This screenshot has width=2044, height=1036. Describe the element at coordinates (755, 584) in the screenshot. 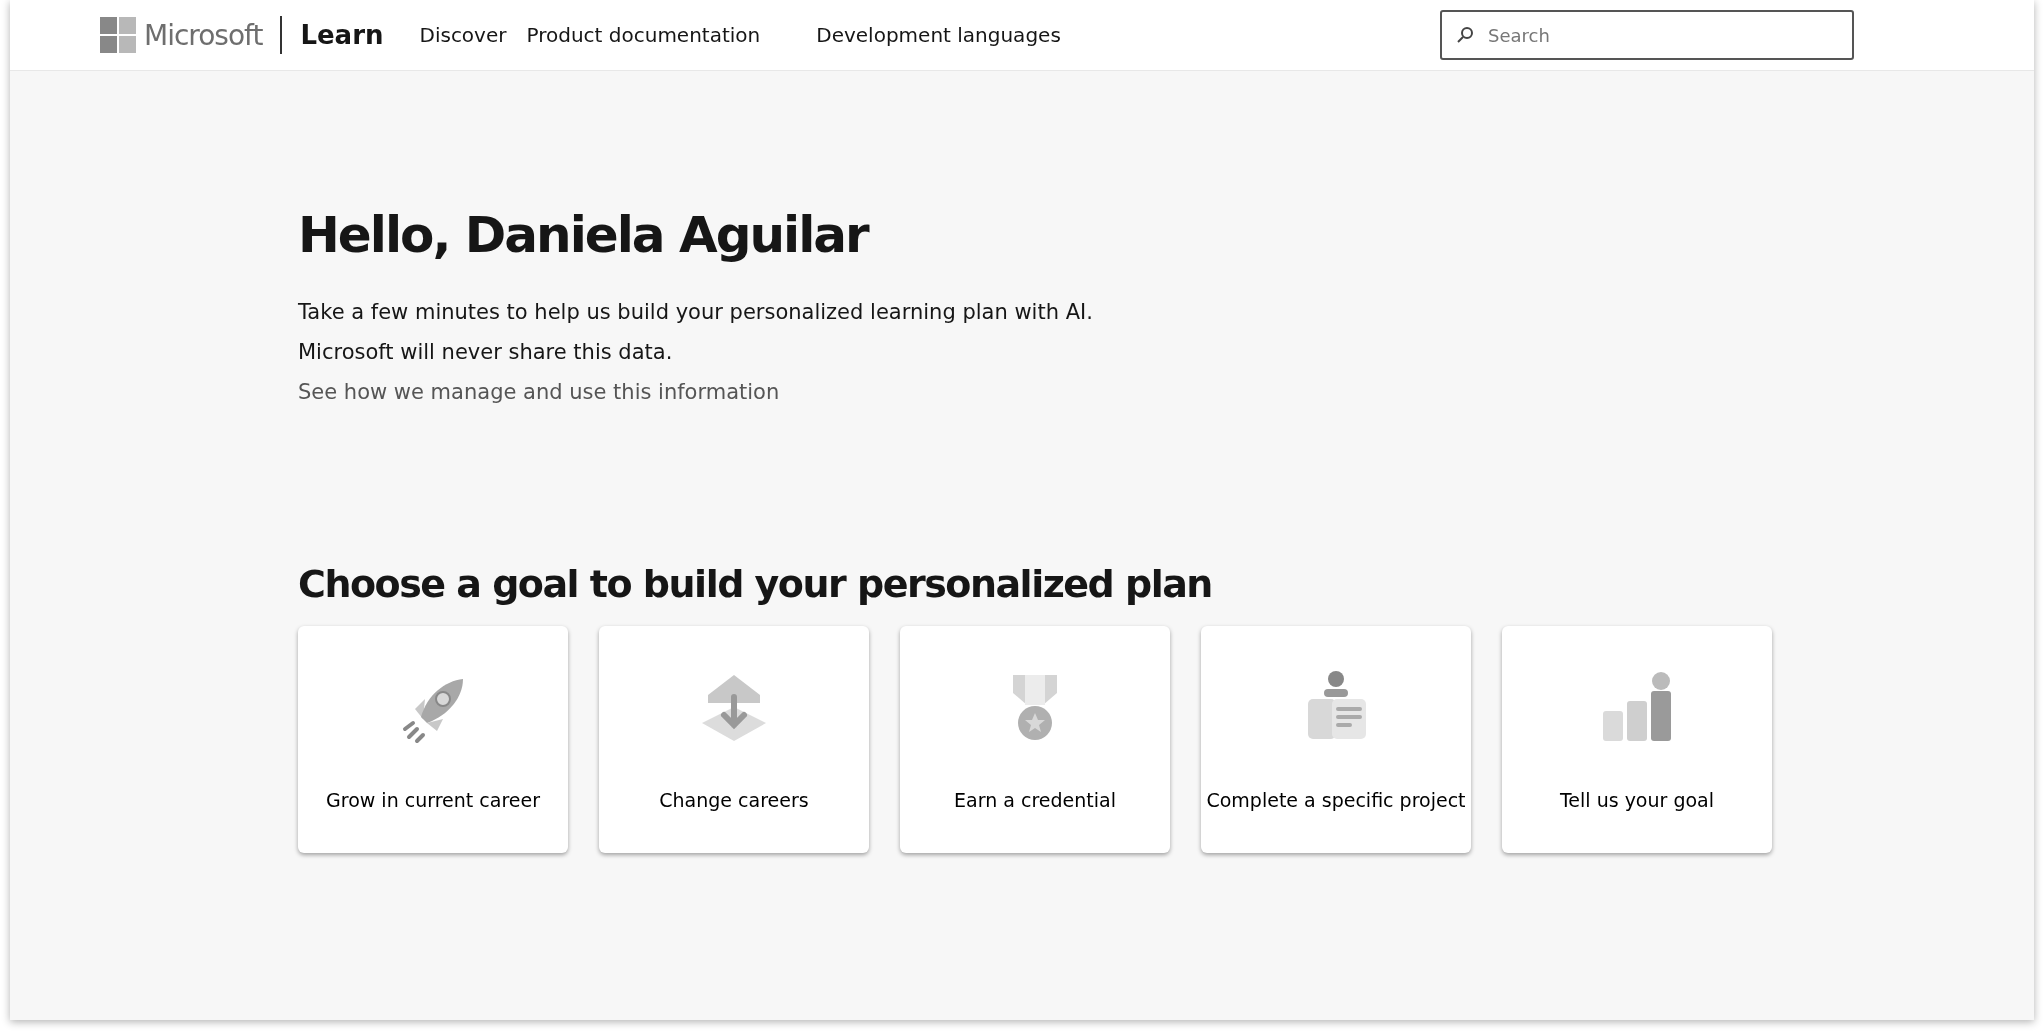

I see `goal-heading: Choose a goal to build your personalized plan` at that location.